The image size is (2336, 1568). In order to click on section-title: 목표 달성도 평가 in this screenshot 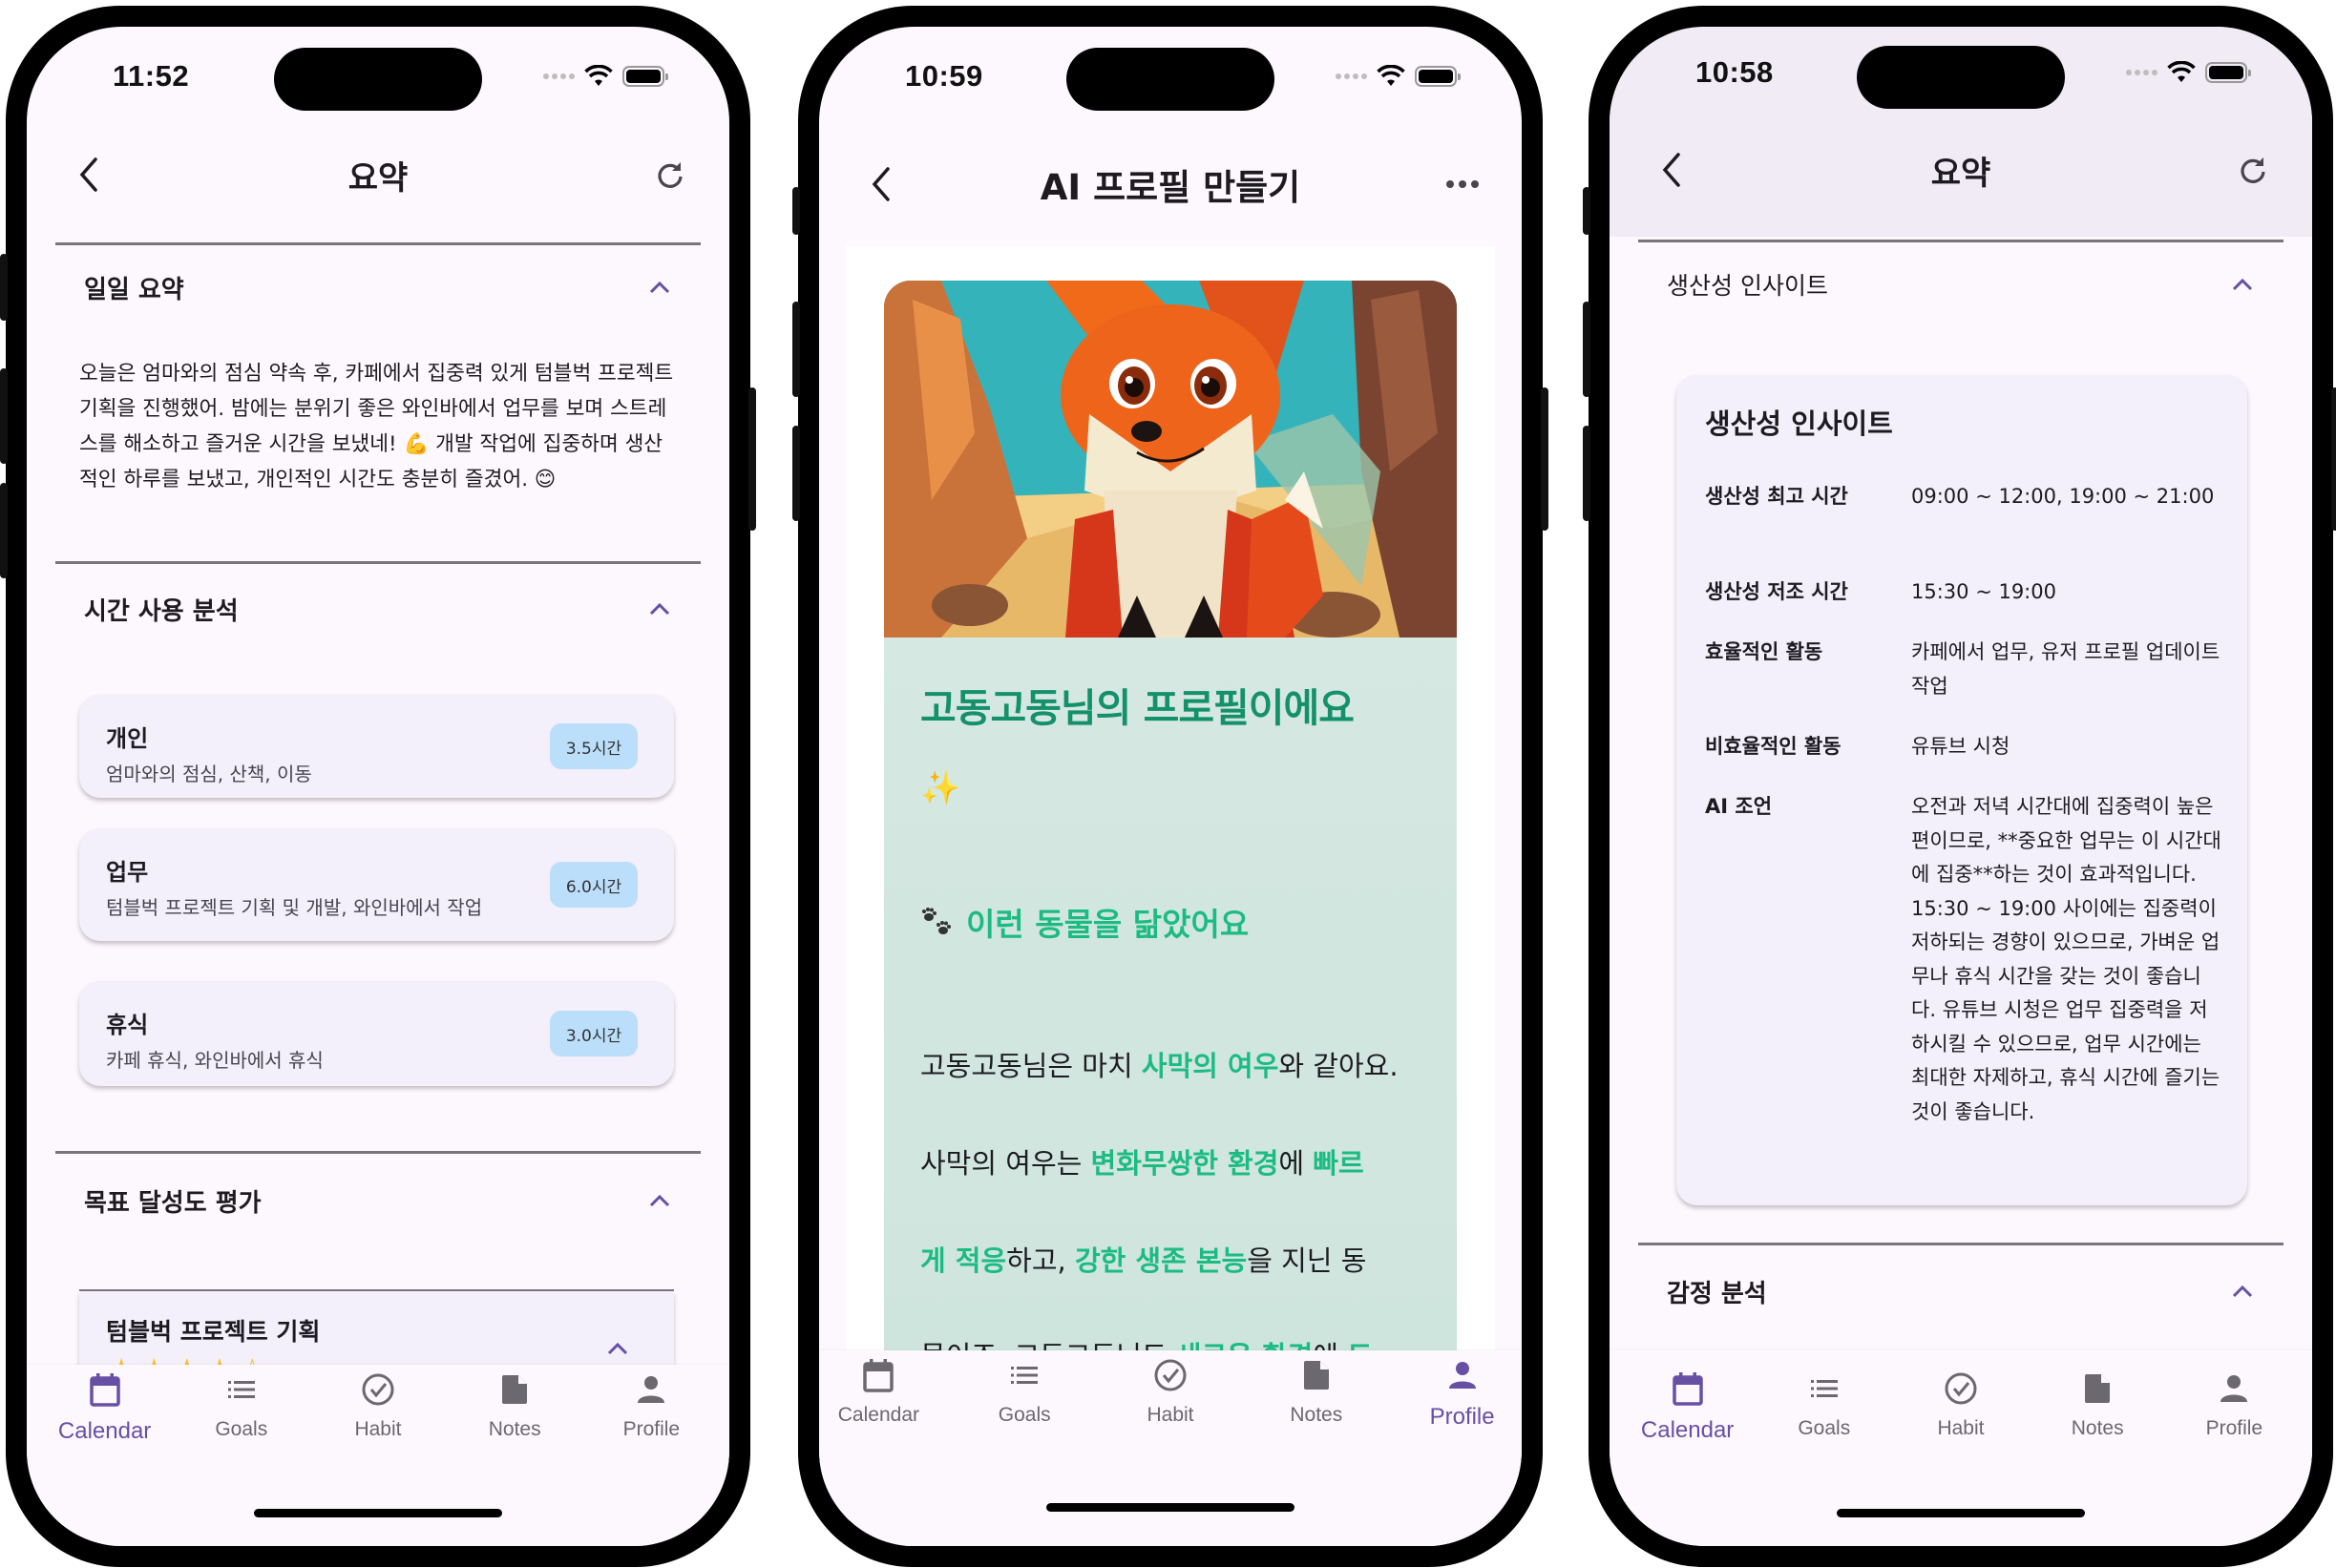, I will do `click(173, 1203)`.